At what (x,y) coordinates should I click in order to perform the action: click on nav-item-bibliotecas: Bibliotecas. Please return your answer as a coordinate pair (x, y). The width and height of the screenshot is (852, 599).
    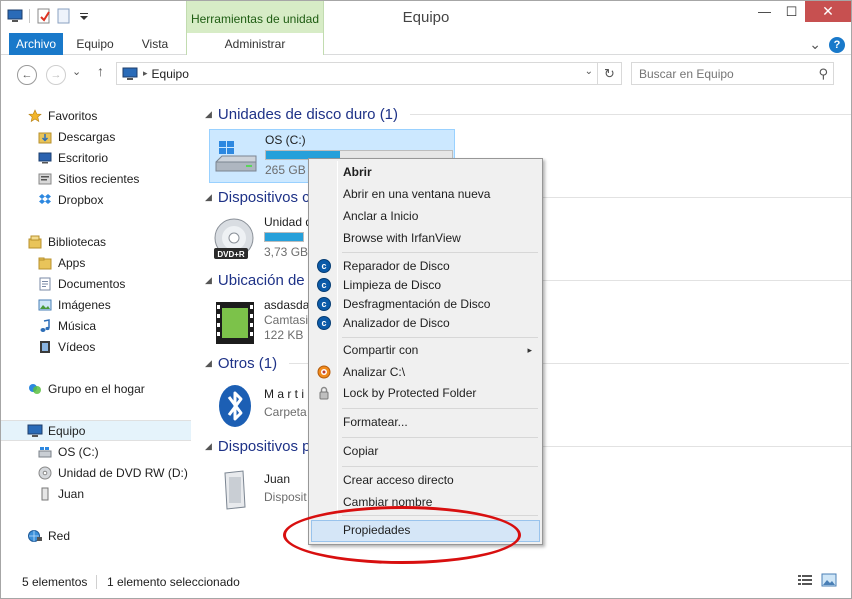
    Looking at the image, I should click on (96, 241).